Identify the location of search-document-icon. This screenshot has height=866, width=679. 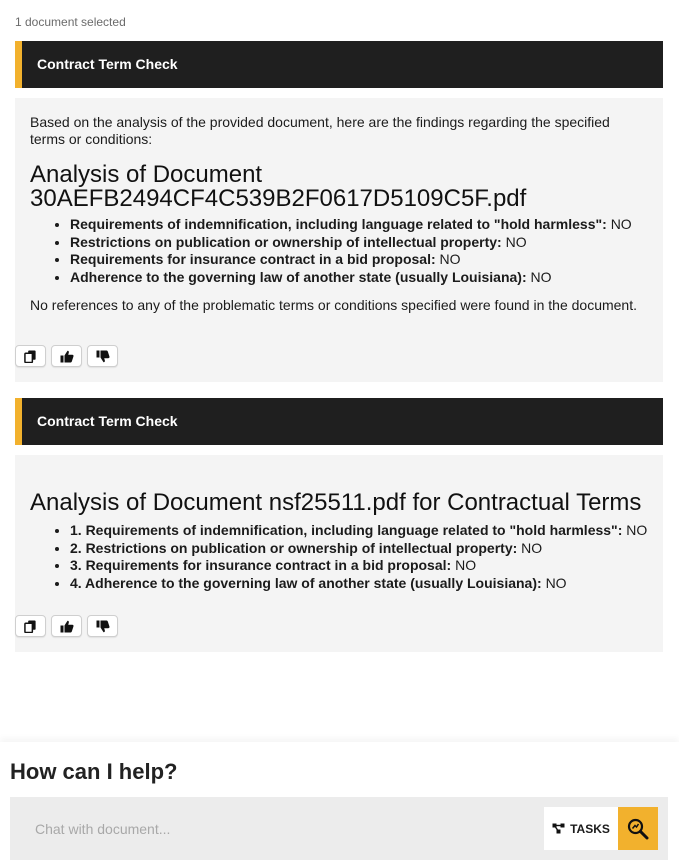
(638, 828).